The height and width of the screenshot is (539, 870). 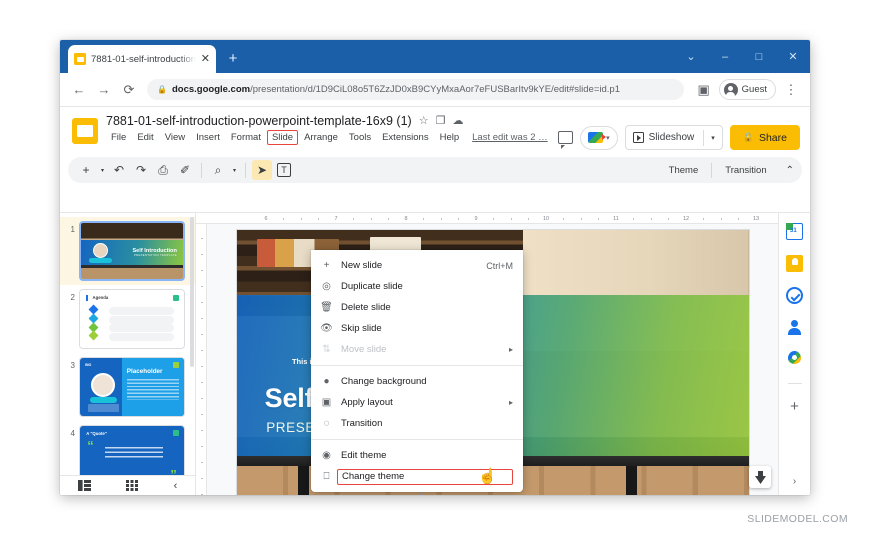 I want to click on split-view-icon: ▣, so click(x=704, y=90).